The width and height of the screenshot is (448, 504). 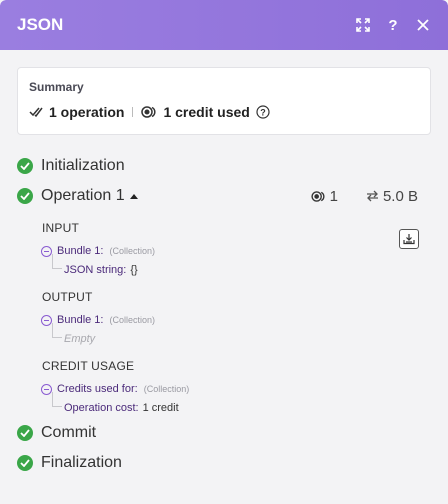 What do you see at coordinates (333, 196) in the screenshot?
I see `operation-ops: 1` at bounding box center [333, 196].